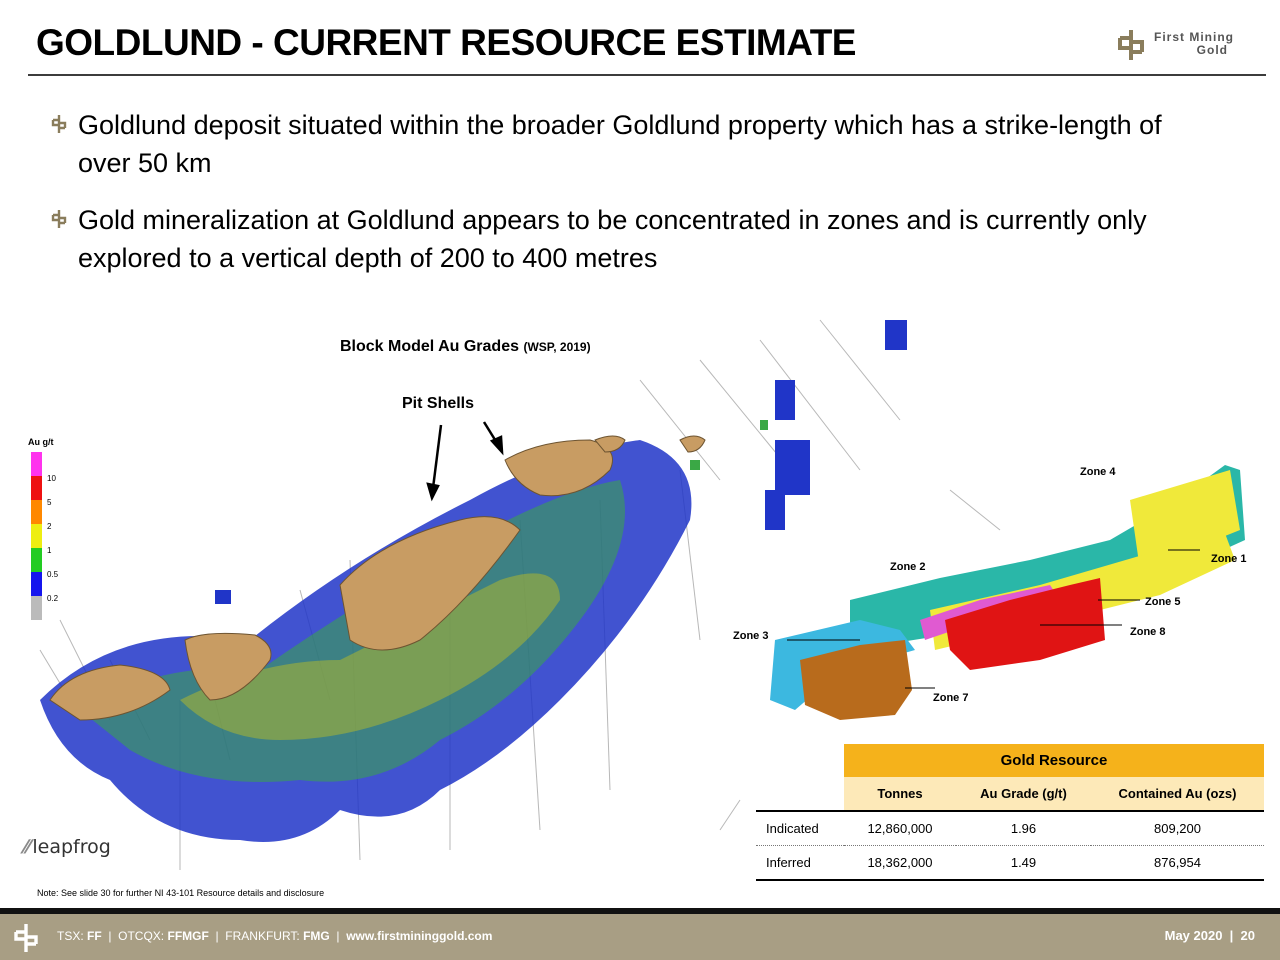 Image resolution: width=1280 pixels, height=960 pixels. Describe the element at coordinates (1184, 46) in the screenshot. I see `company-logo: First Mining Gold` at that location.